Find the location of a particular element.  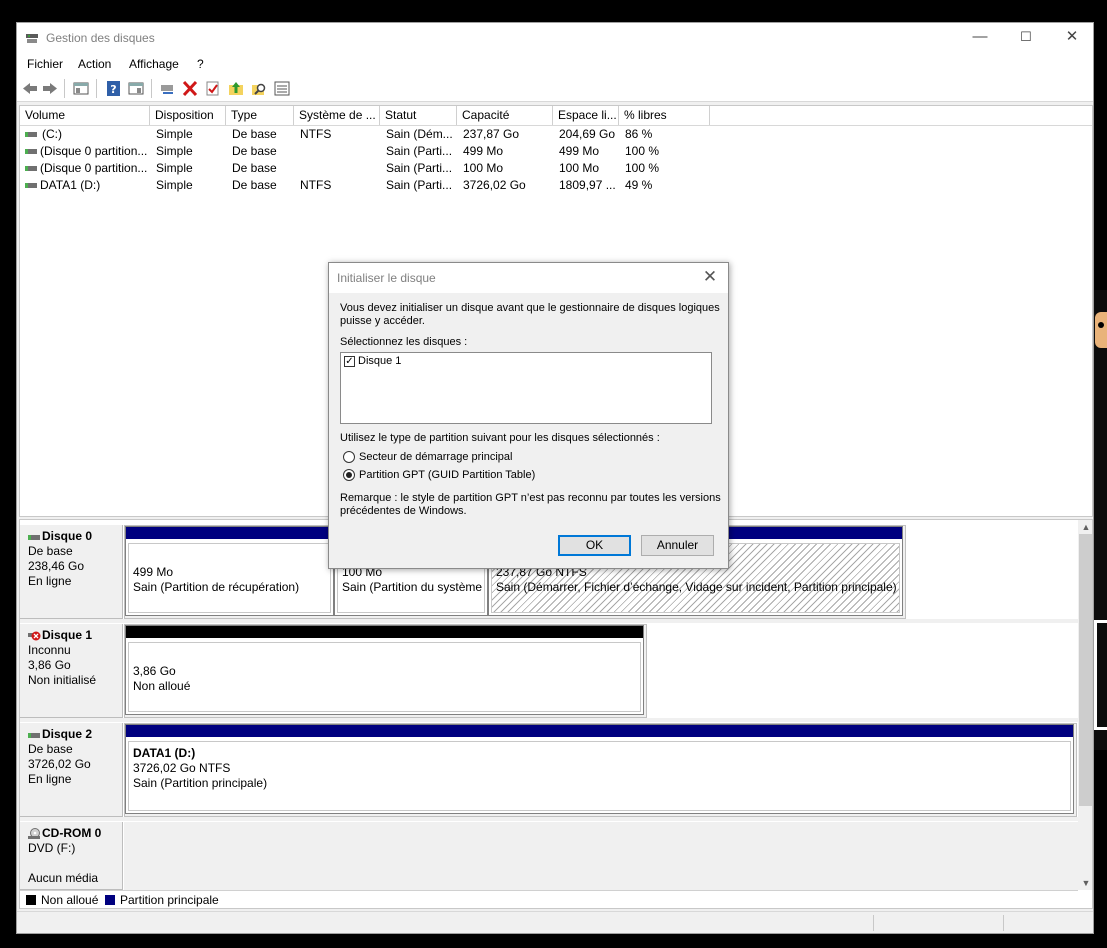

scroll-down-icon: ▼ is located at coordinates (1085, 883).